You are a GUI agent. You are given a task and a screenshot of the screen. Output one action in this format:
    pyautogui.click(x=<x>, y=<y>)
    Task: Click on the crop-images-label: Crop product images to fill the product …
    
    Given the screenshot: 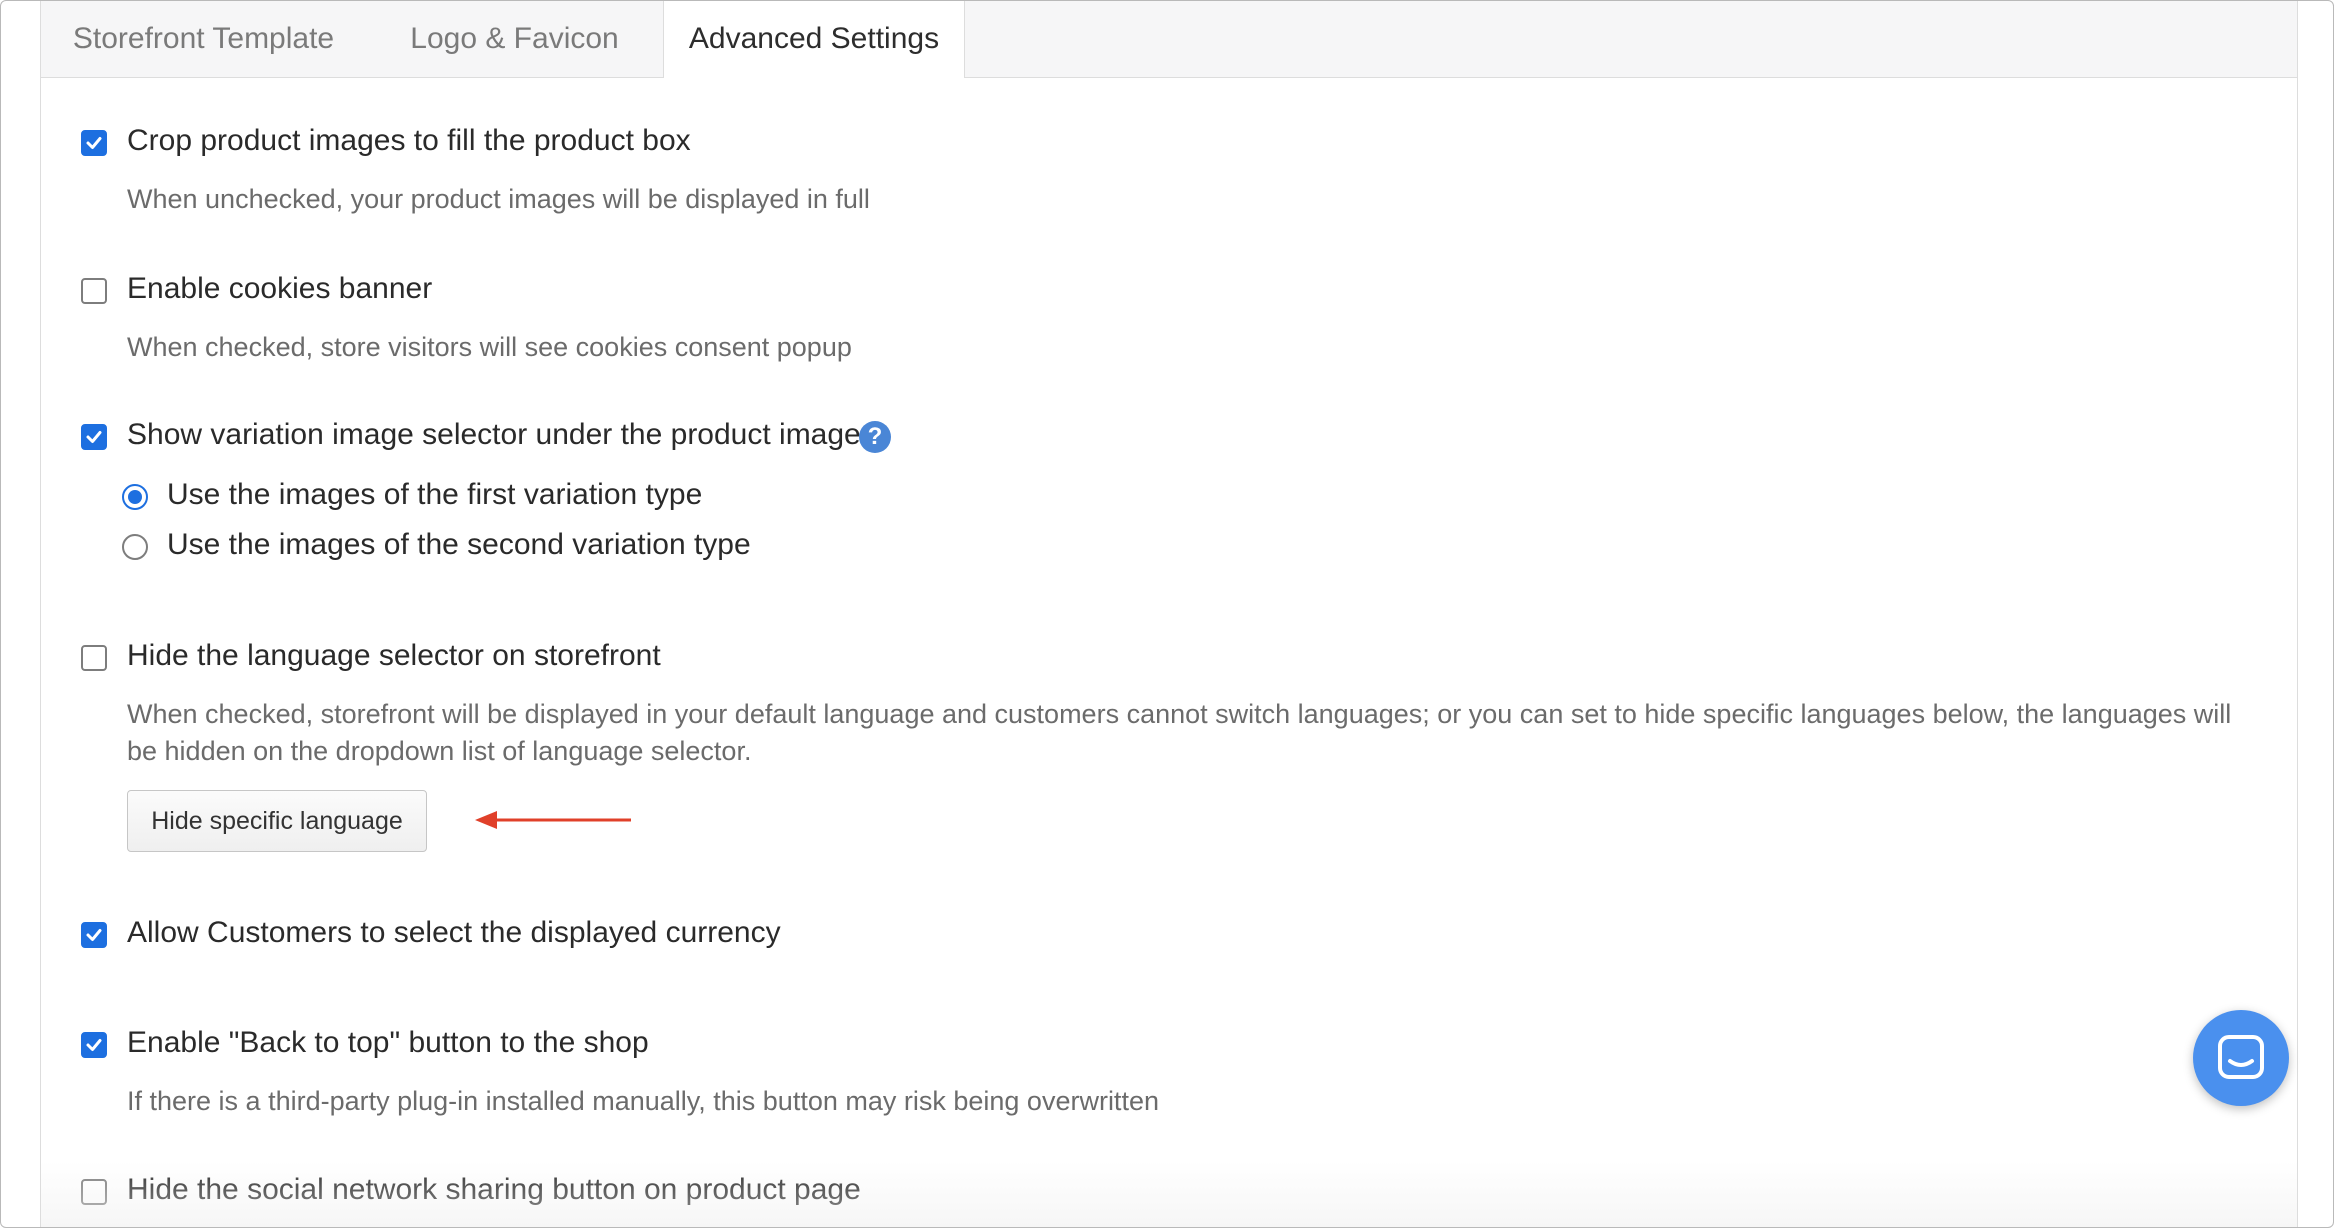 What is the action you would take?
    pyautogui.click(x=409, y=141)
    